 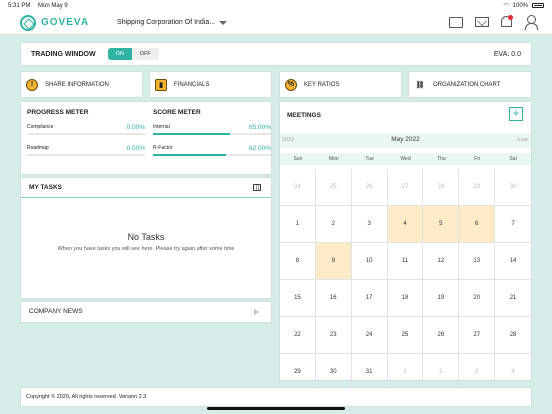 What do you see at coordinates (477, 224) in the screenshot?
I see `calendar-day-with-event: 6` at bounding box center [477, 224].